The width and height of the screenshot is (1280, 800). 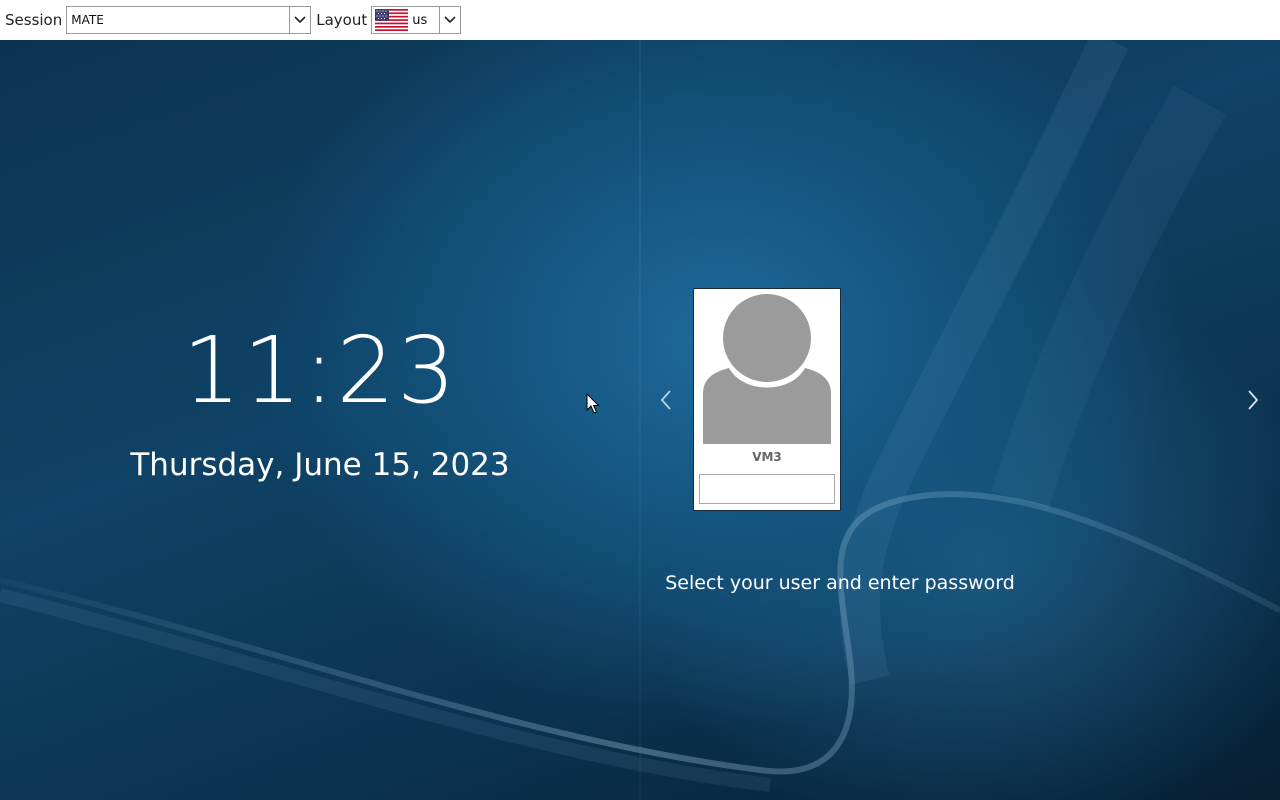 What do you see at coordinates (767, 369) in the screenshot?
I see `user-avatar-icon` at bounding box center [767, 369].